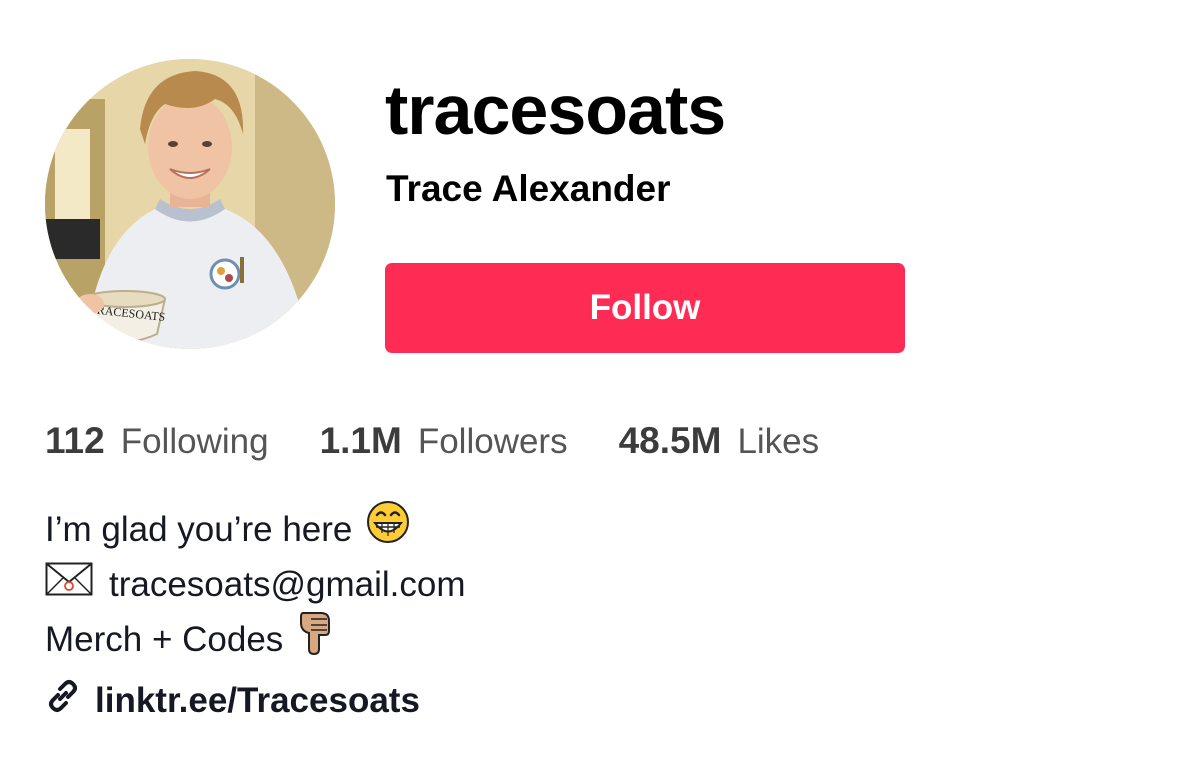  What do you see at coordinates (199, 529) in the screenshot?
I see `bio-text: I’m glad you’re here` at bounding box center [199, 529].